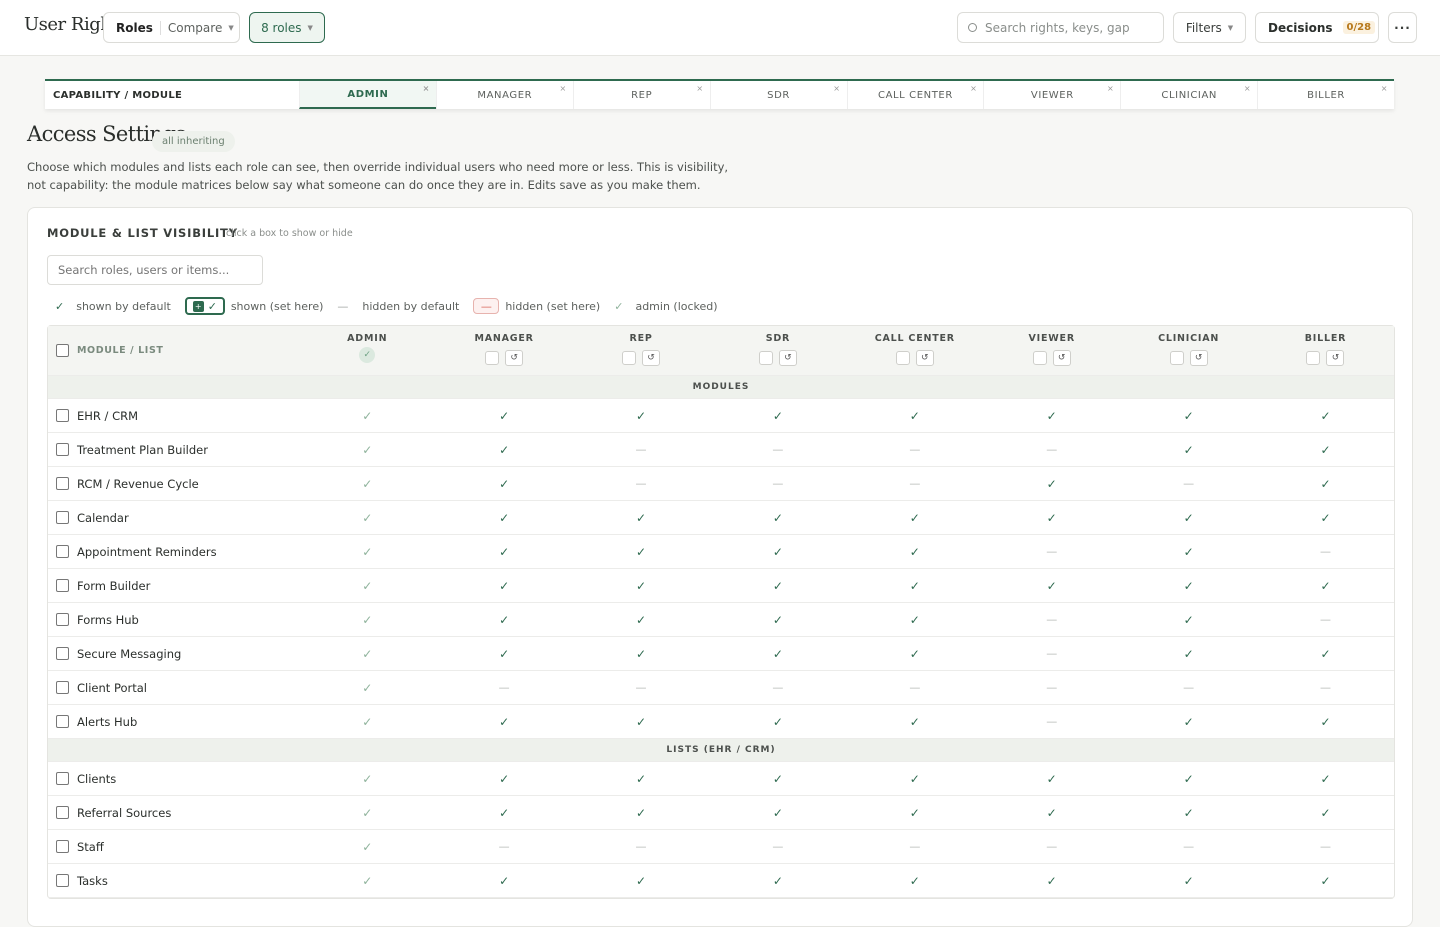  What do you see at coordinates (195, 28) in the screenshot?
I see `compare-segment: Compare` at bounding box center [195, 28].